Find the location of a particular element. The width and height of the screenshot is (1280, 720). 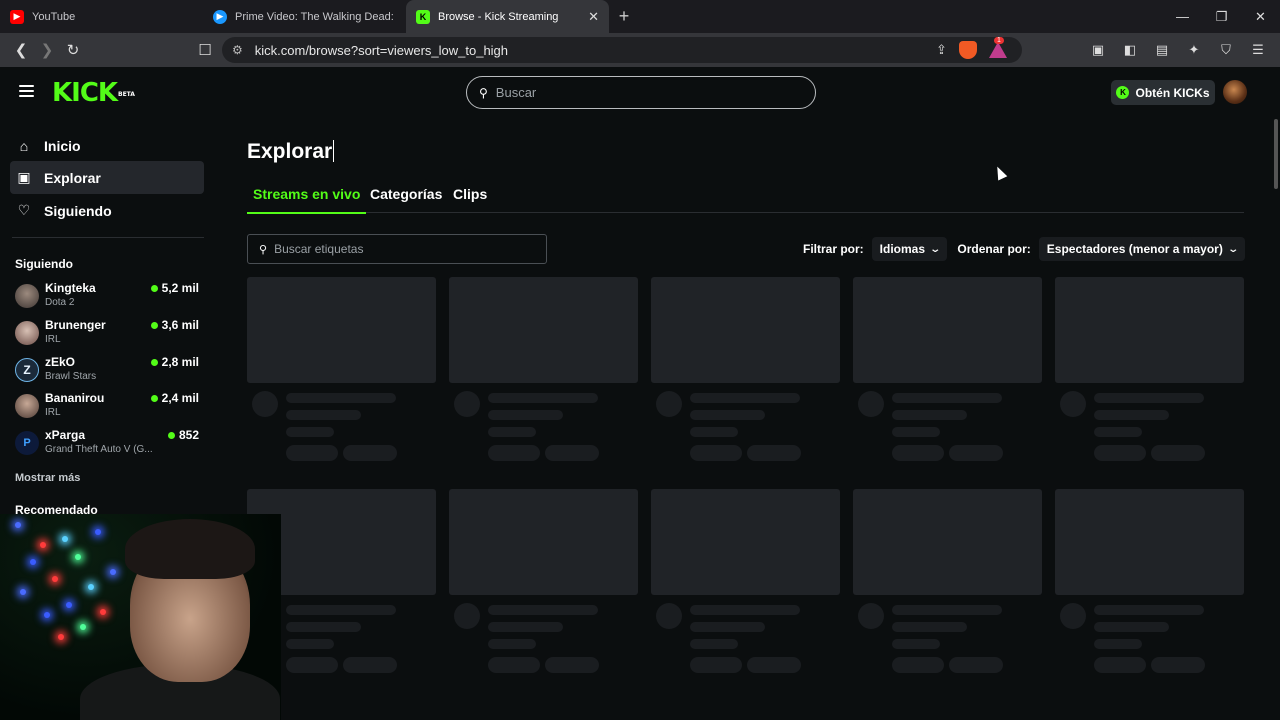

webcam-overlay is located at coordinates (140, 617).